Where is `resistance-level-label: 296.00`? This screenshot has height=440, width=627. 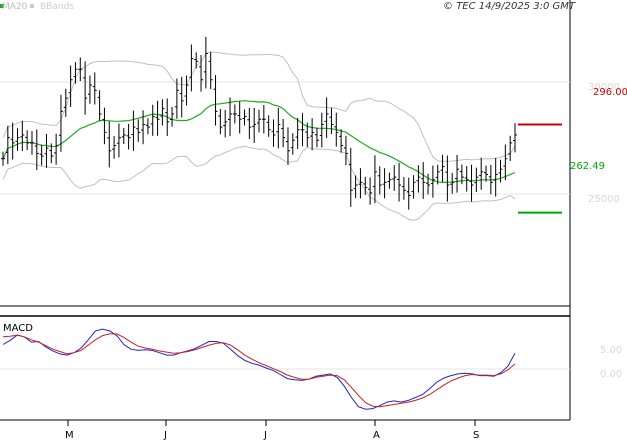
resistance-level-label: 296.00 is located at coordinates (610, 92).